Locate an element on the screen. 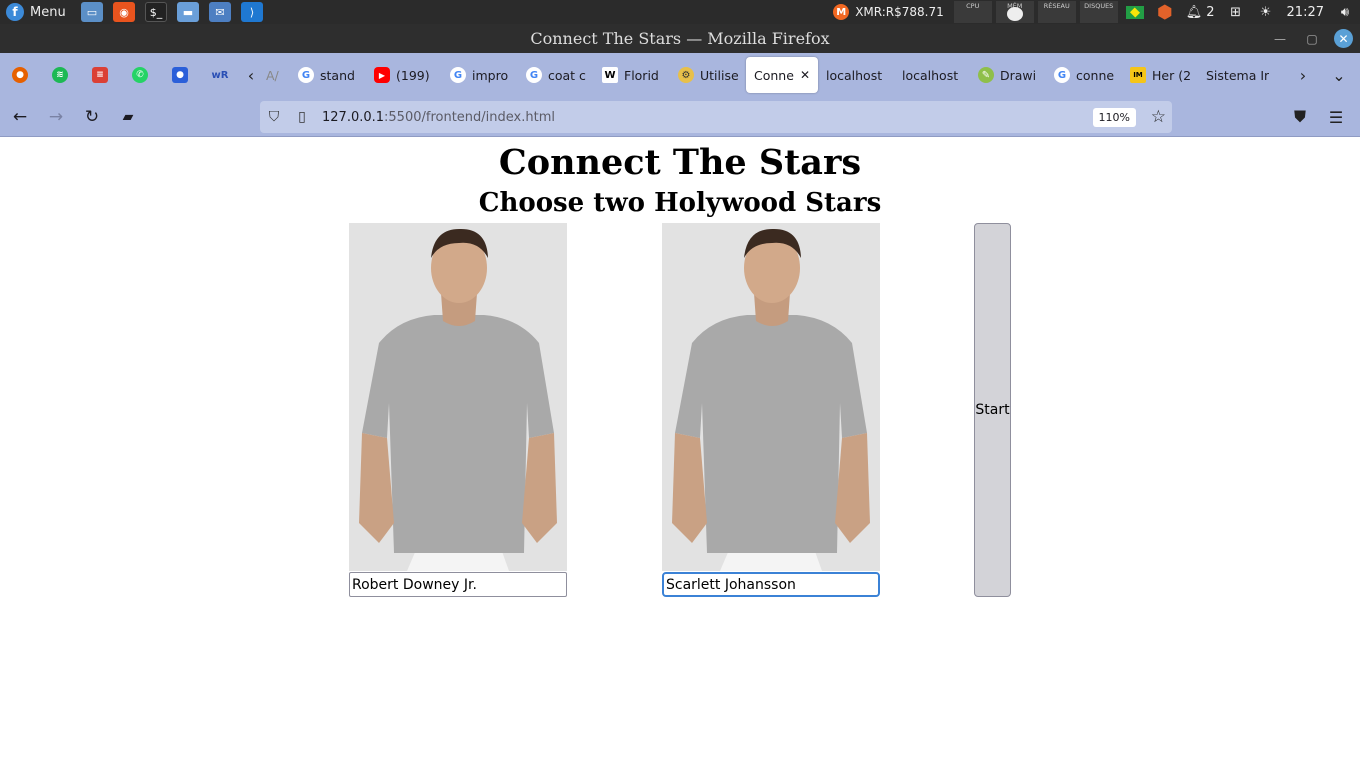 This screenshot has height=768, width=1360. page-subtitle: Choose two Holywood Stars is located at coordinates (680, 203).